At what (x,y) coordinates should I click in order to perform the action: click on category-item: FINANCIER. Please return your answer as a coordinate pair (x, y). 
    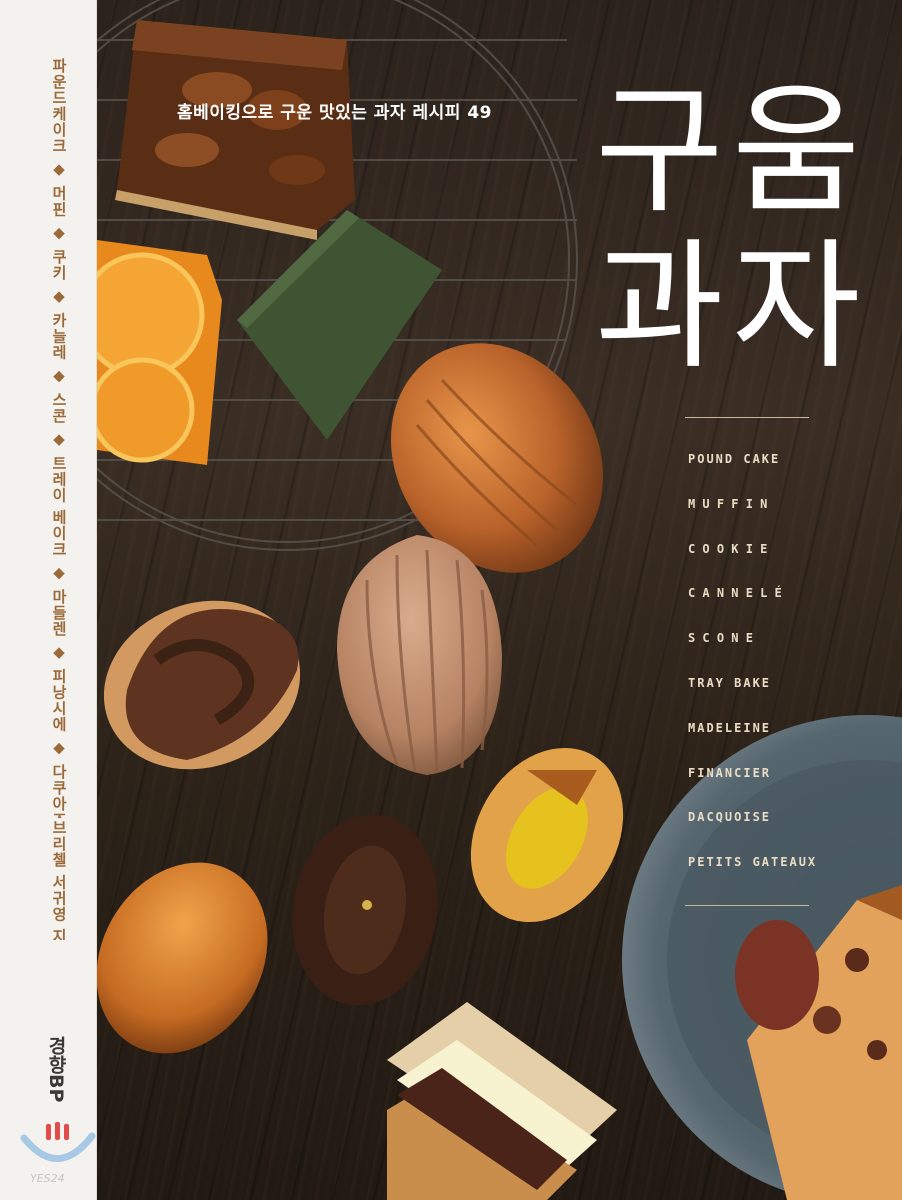
    Looking at the image, I should click on (730, 772).